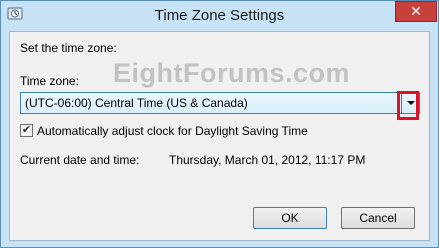 This screenshot has height=248, width=439. I want to click on time-zone-value: (UTC-06:00) Central Time (US & Canada), so click(136, 103).